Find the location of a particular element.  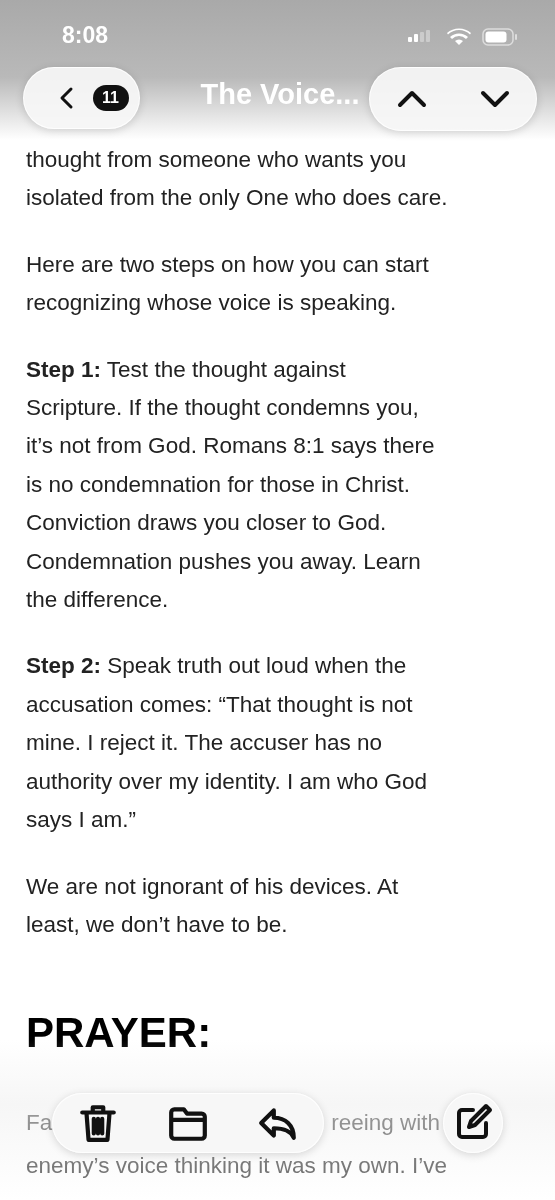

paragraph-fragment: Fa is located at coordinates (39, 1123).